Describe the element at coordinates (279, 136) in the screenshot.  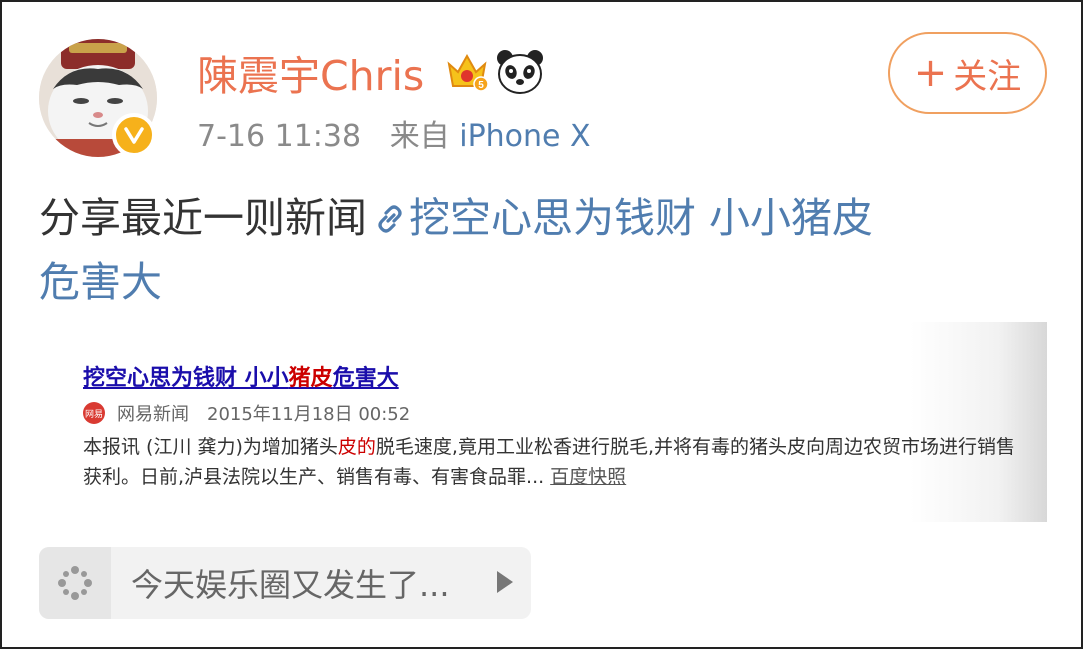
I see `post-time: 7-16 11:38` at that location.